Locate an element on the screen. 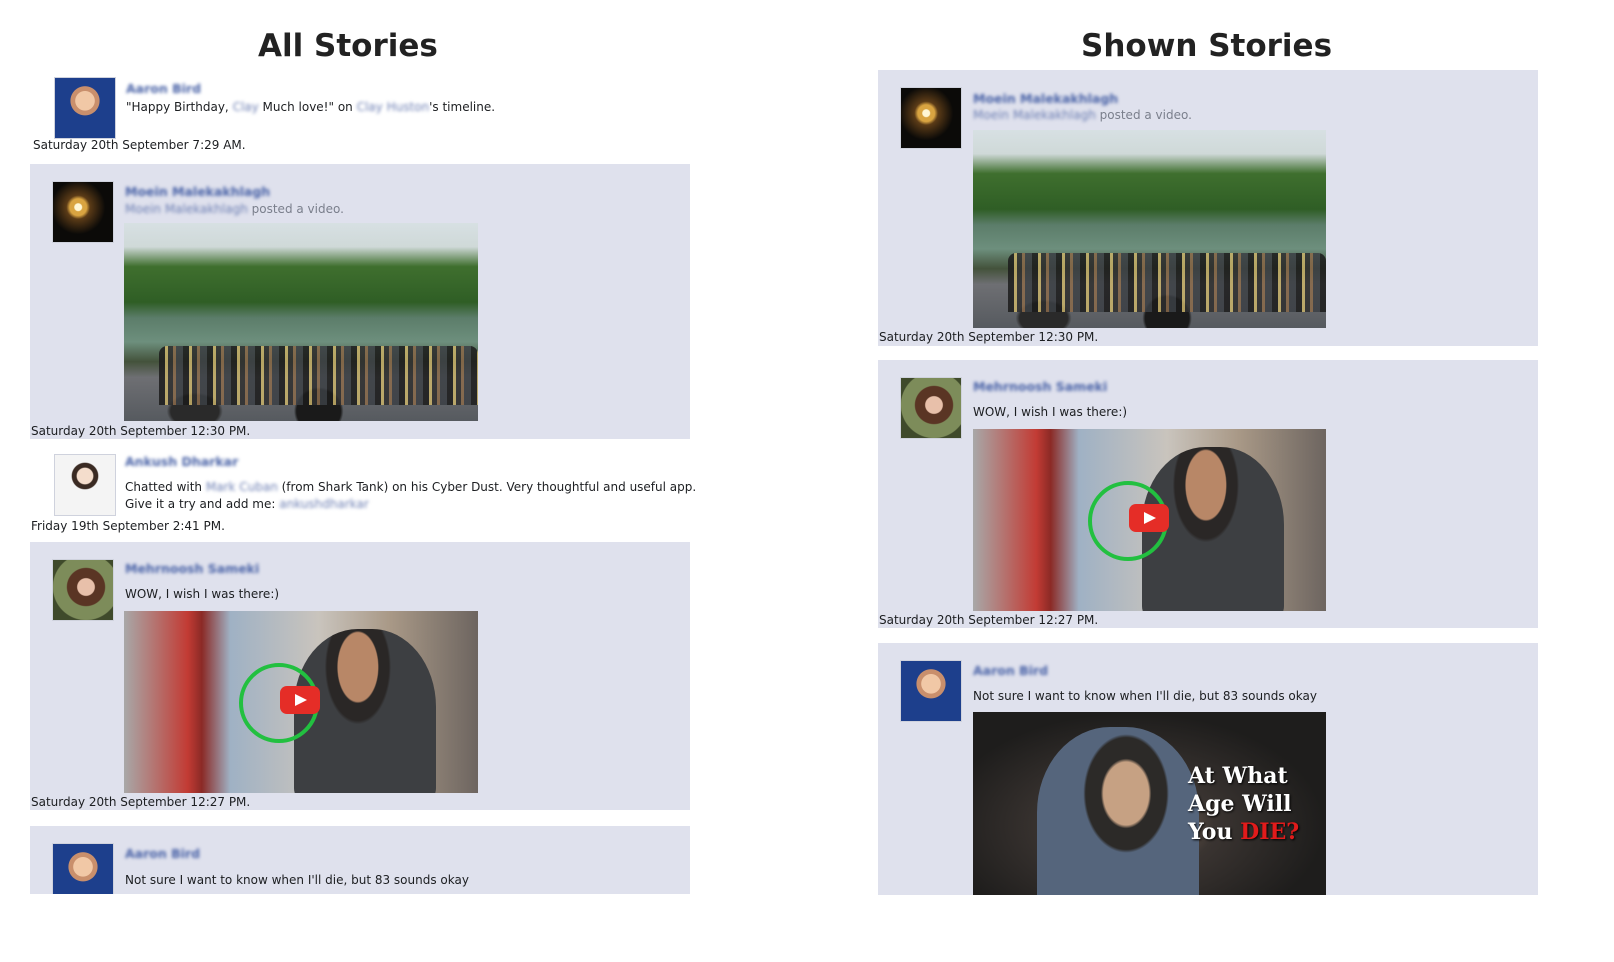 The height and width of the screenshot is (962, 1614). post-image: At What Age Will You DIE? is located at coordinates (1149, 803).